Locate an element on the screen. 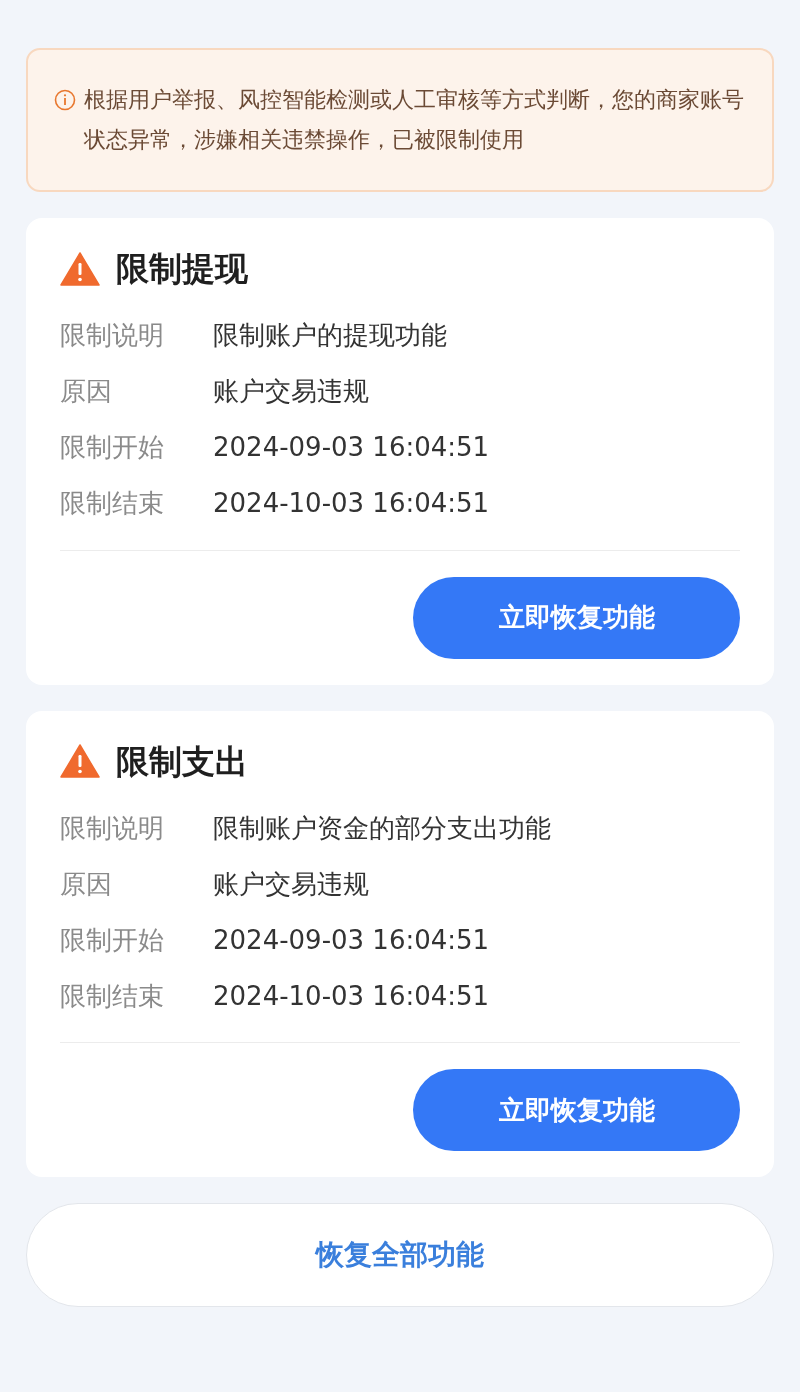 This screenshot has height=1392, width=800. card-title: 限制提现 is located at coordinates (182, 269).